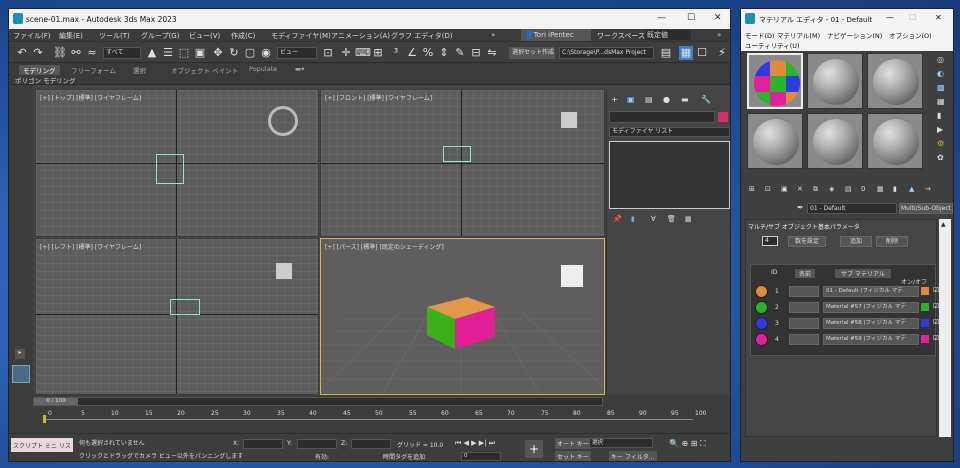  What do you see at coordinates (719, 35) in the screenshot?
I see `menu-overflow-icon: »` at bounding box center [719, 35].